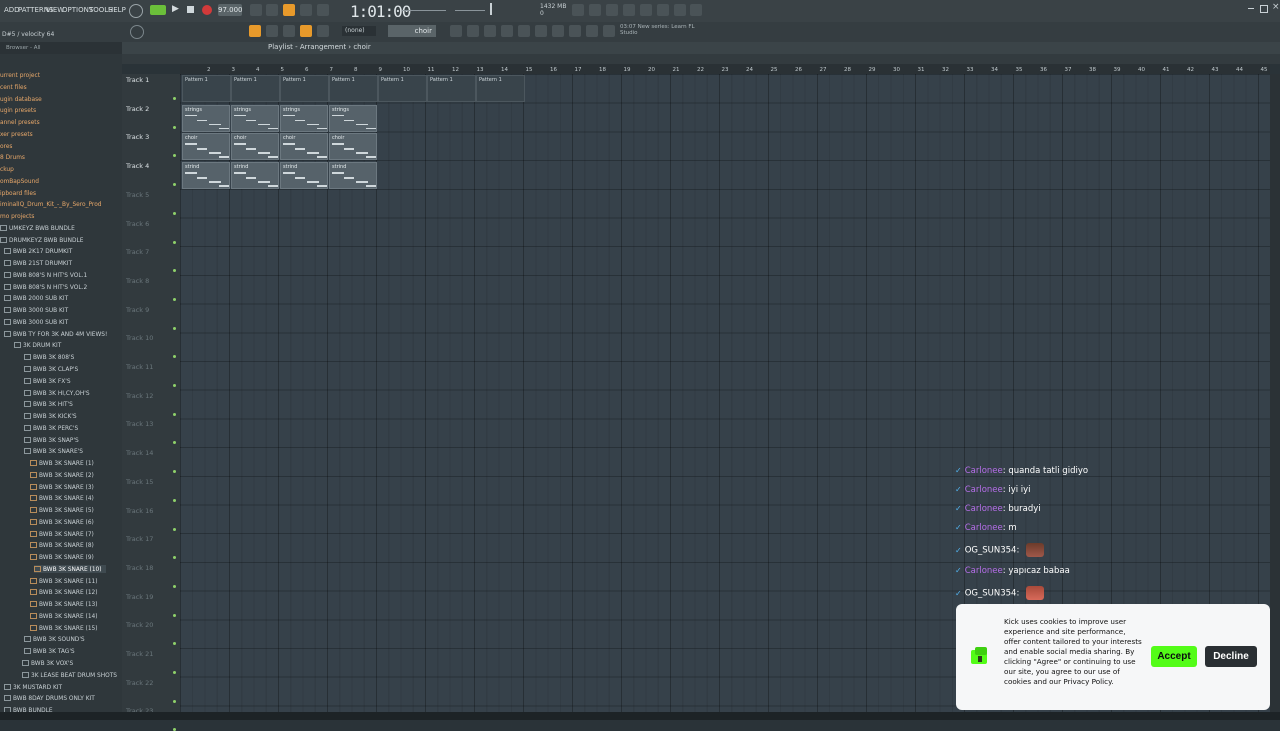 The height and width of the screenshot is (731, 1280). I want to click on browser-file: BWB 3K SNARE (7), so click(62, 534).